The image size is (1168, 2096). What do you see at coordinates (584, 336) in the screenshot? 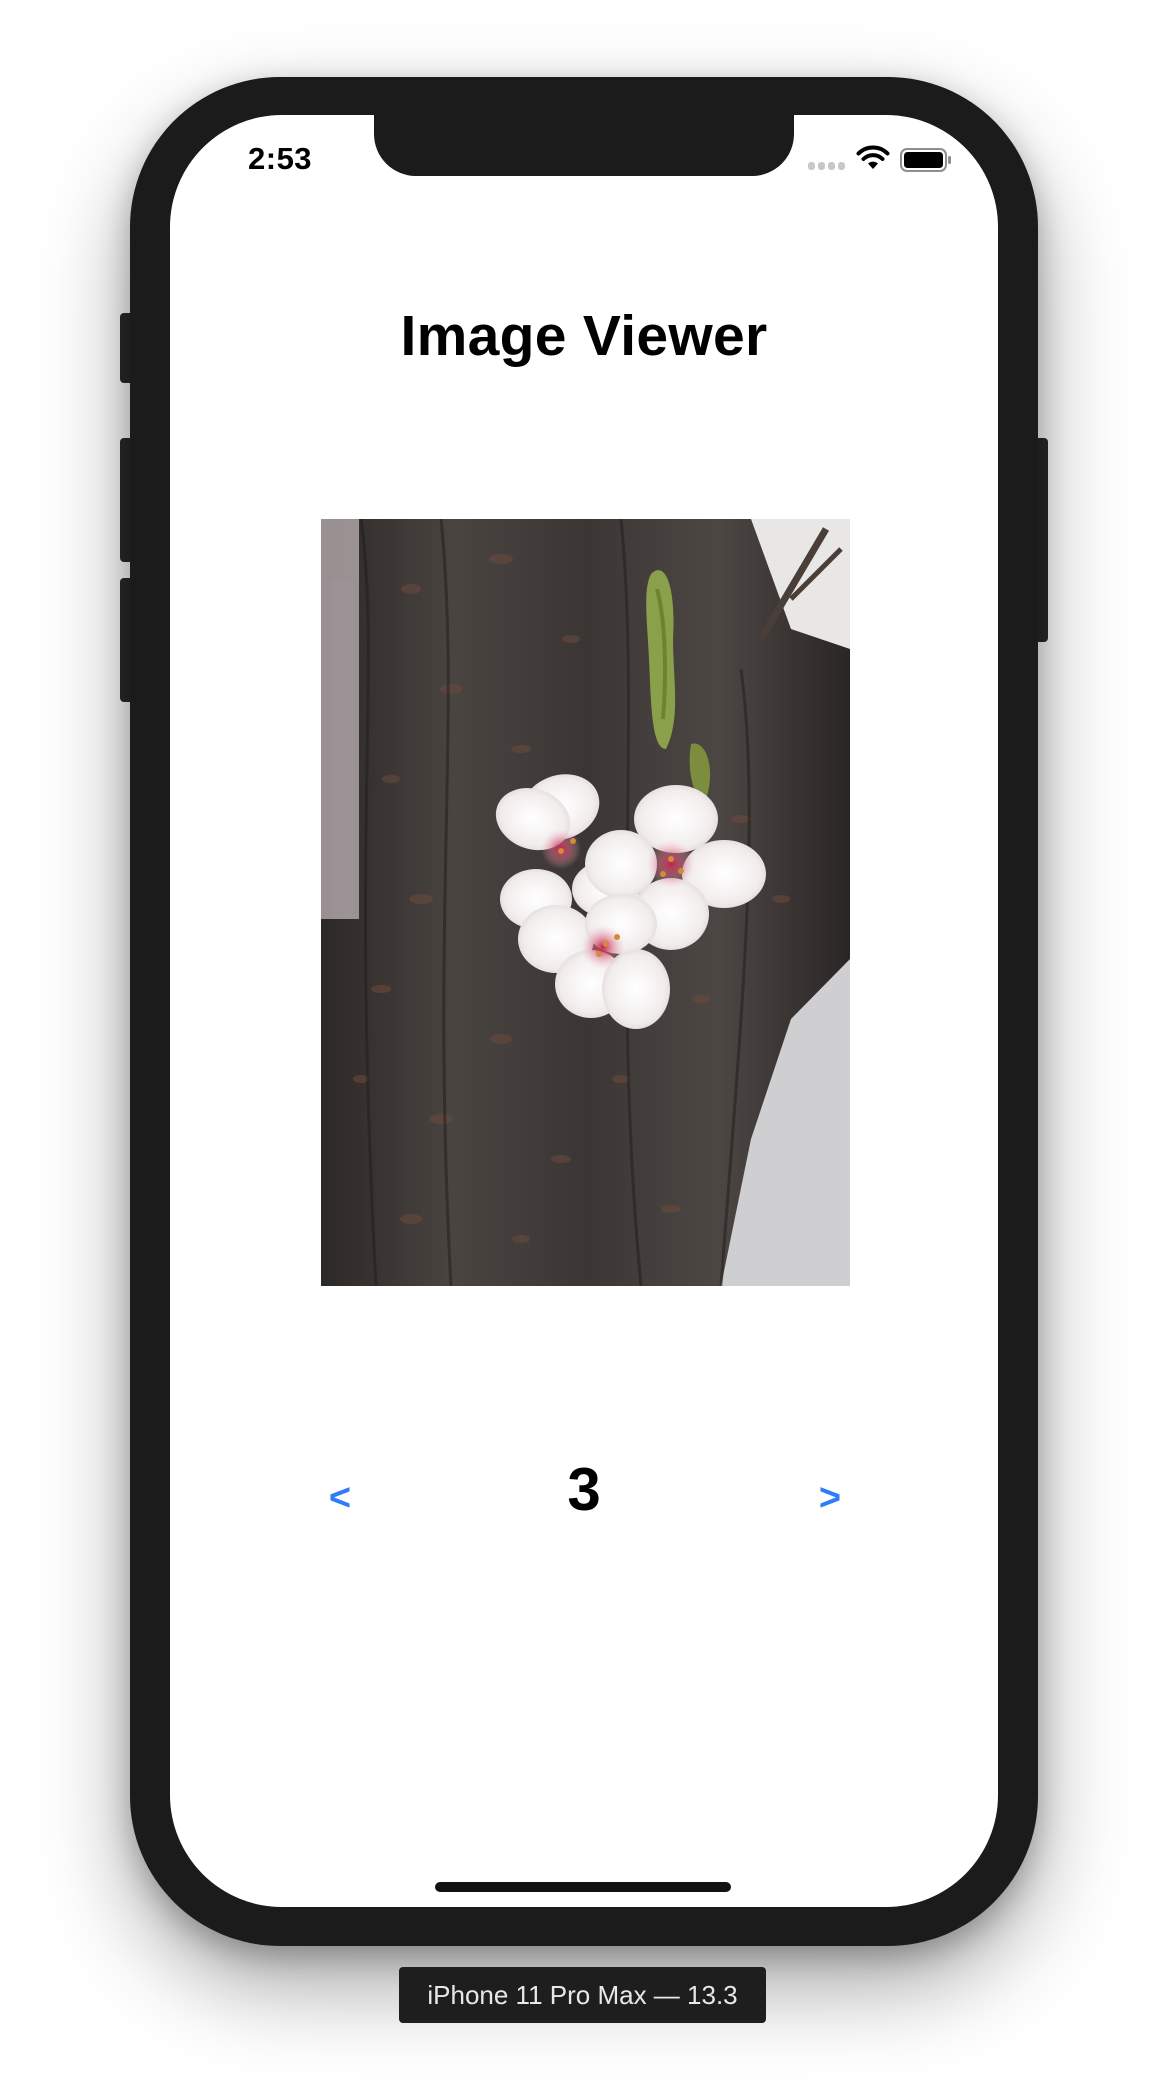
I see `page-title: Image Viewer` at bounding box center [584, 336].